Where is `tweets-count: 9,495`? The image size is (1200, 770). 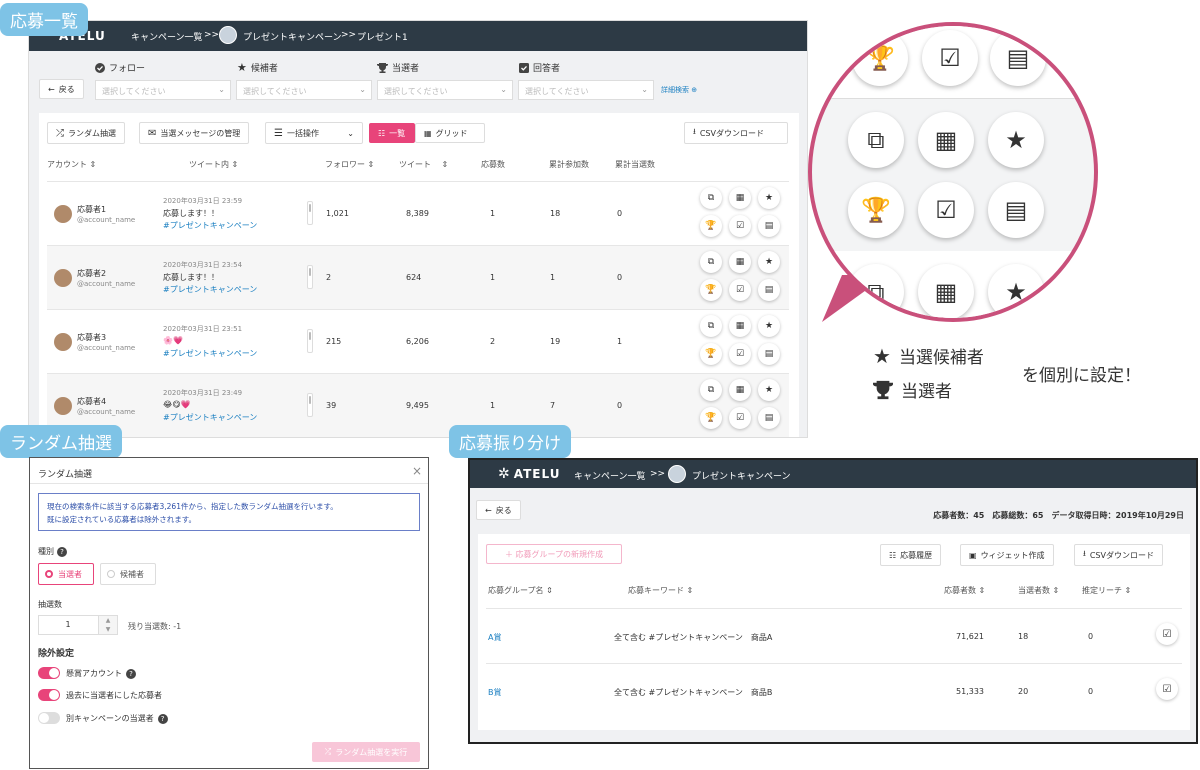
tweets-count: 9,495 is located at coordinates (417, 405).